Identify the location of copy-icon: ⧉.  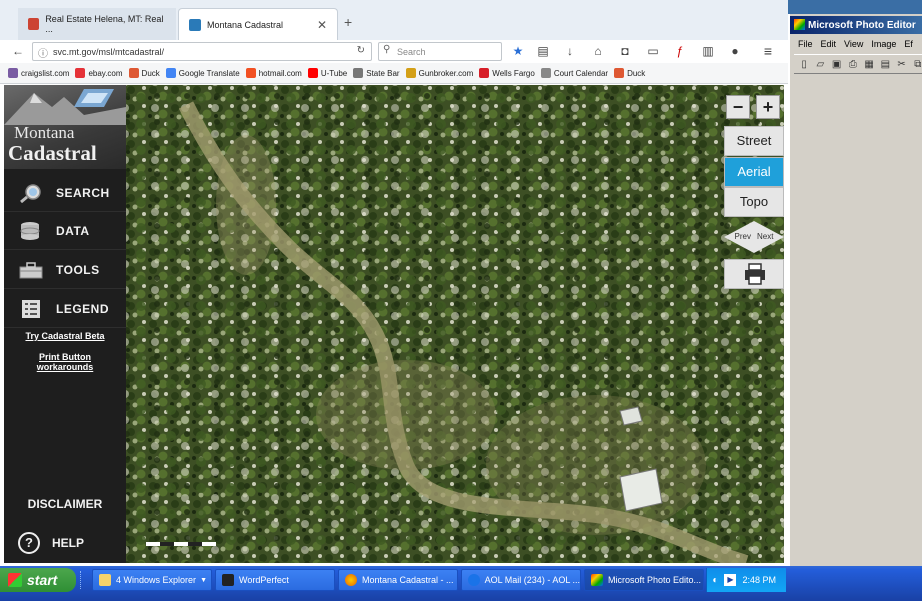
(917, 64).